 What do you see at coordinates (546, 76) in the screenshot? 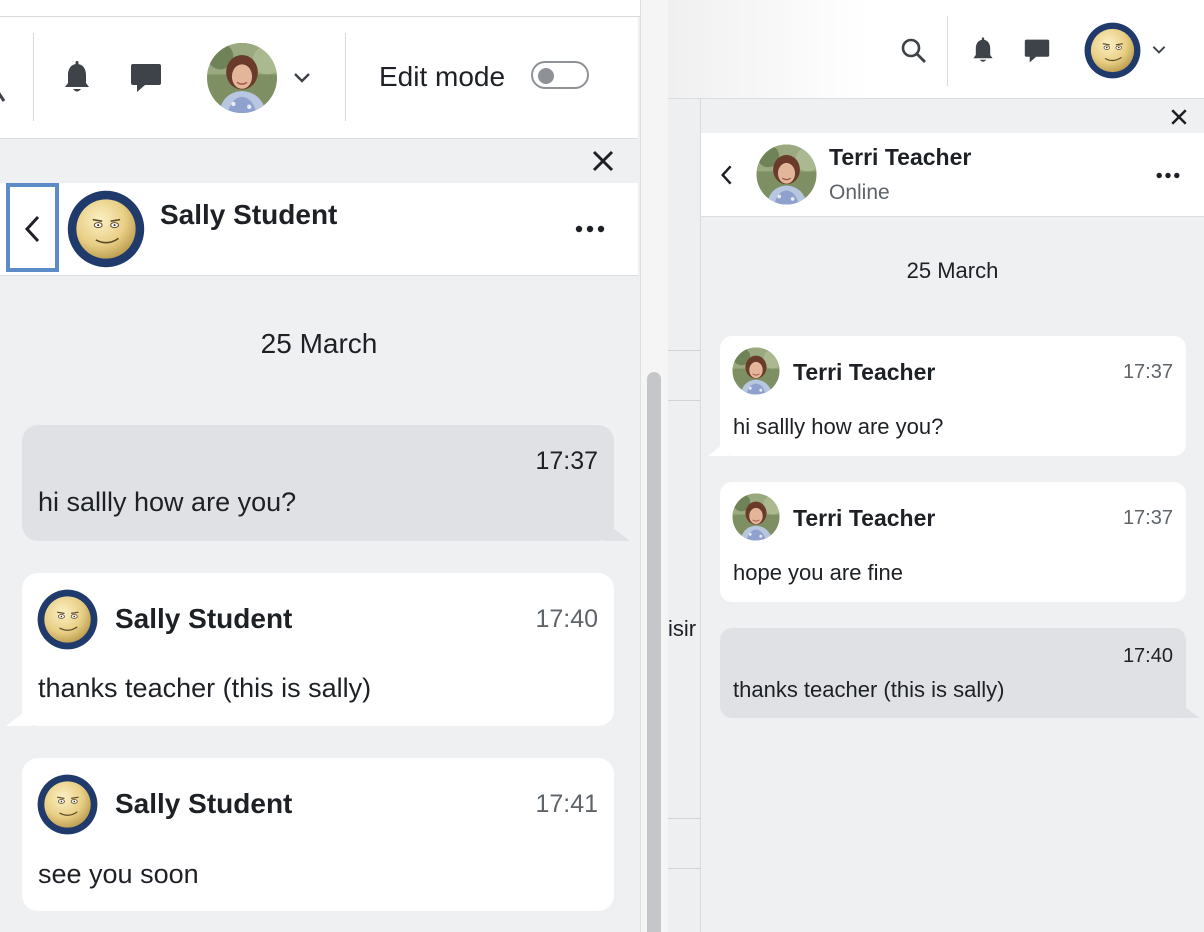
I see `toggle-knob` at bounding box center [546, 76].